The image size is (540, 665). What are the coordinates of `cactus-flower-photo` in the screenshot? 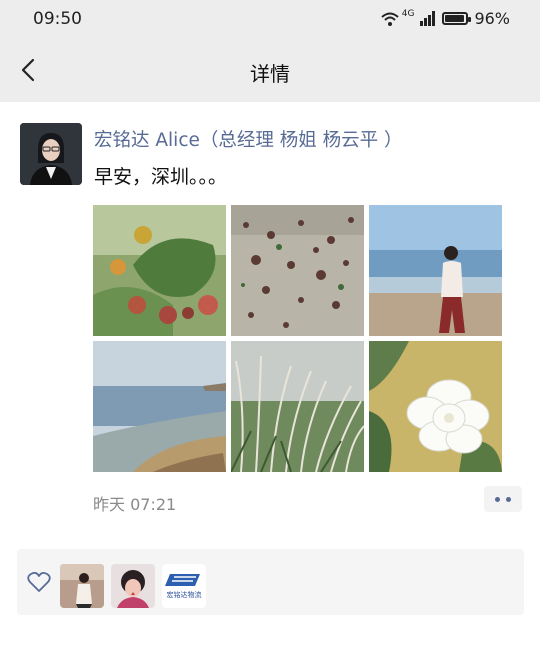 It's located at (159, 270).